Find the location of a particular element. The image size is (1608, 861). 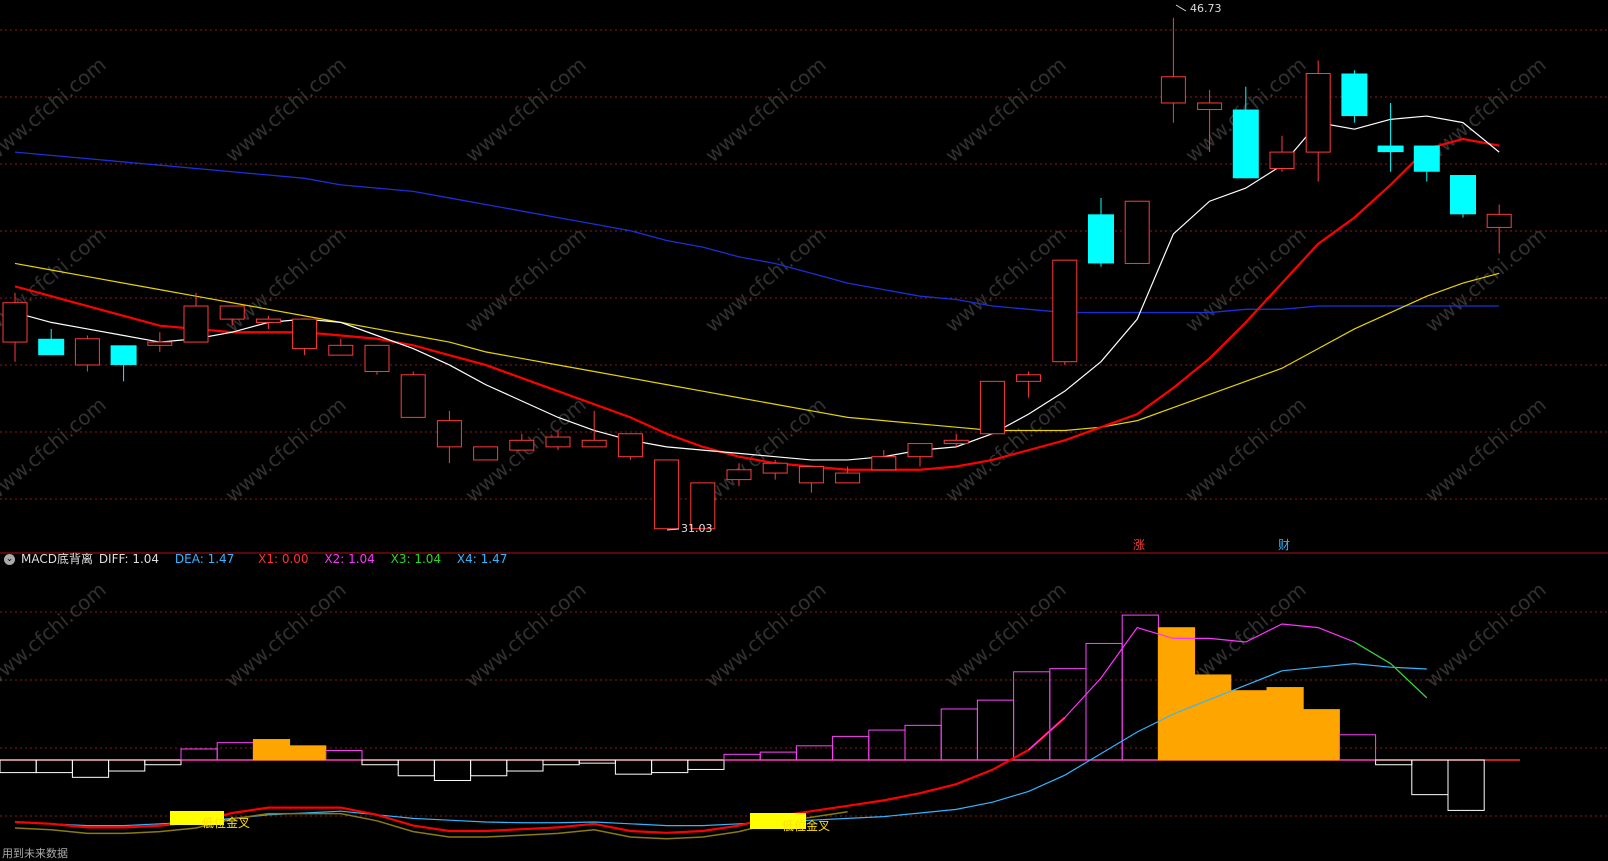

x4-value: 1.47 is located at coordinates (494, 559).